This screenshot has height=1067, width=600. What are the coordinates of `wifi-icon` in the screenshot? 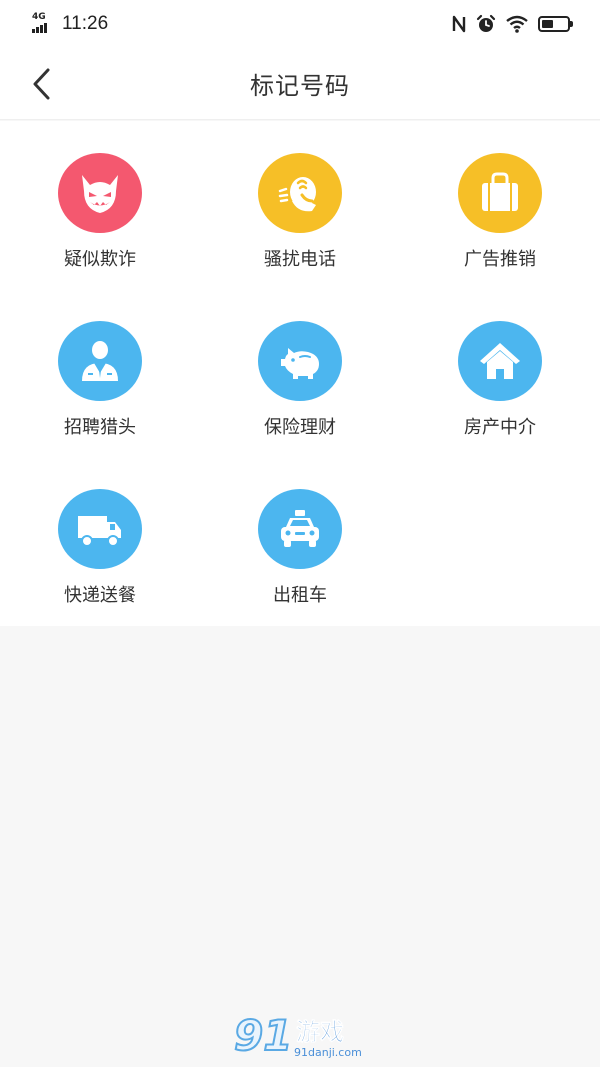 It's located at (517, 24).